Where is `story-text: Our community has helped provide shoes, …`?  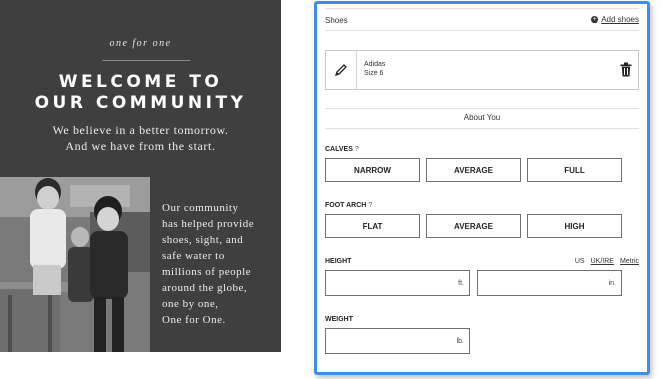
story-text: Our community has helped provide shoes, … is located at coordinates (221, 264).